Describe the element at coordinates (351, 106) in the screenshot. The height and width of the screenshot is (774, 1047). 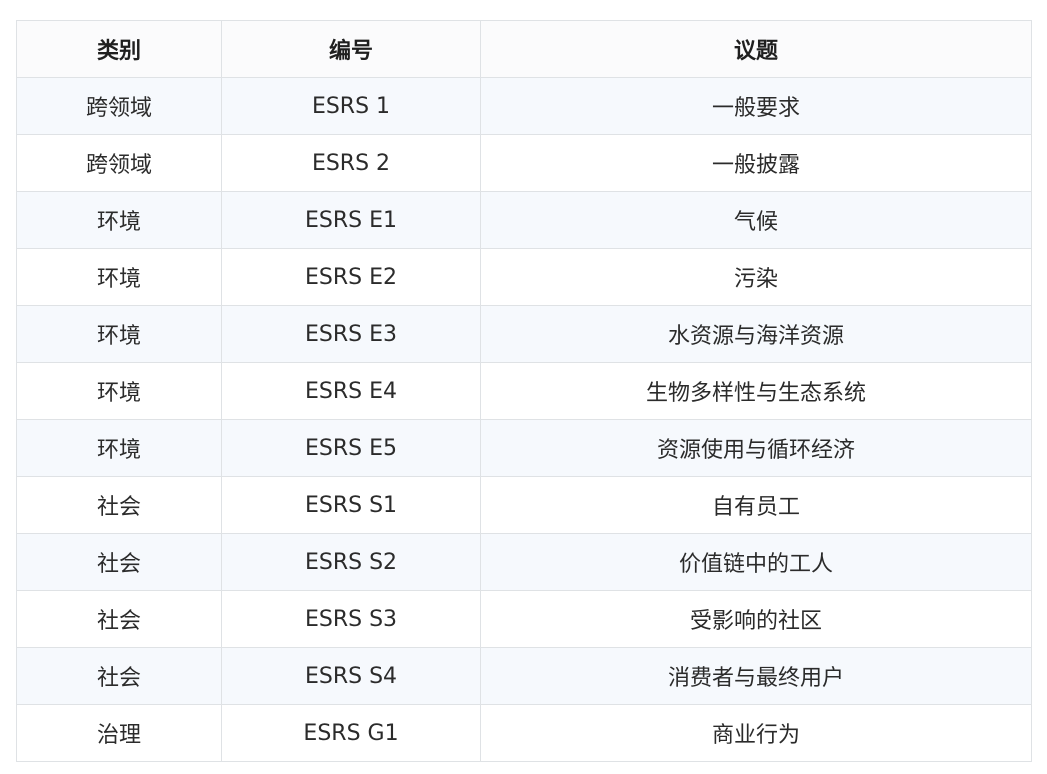
I see `code-cell: ESRS 1` at that location.